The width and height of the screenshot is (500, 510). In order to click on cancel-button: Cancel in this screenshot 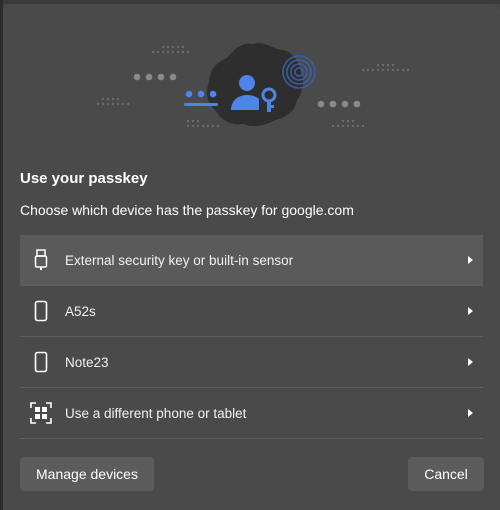, I will do `click(446, 474)`.